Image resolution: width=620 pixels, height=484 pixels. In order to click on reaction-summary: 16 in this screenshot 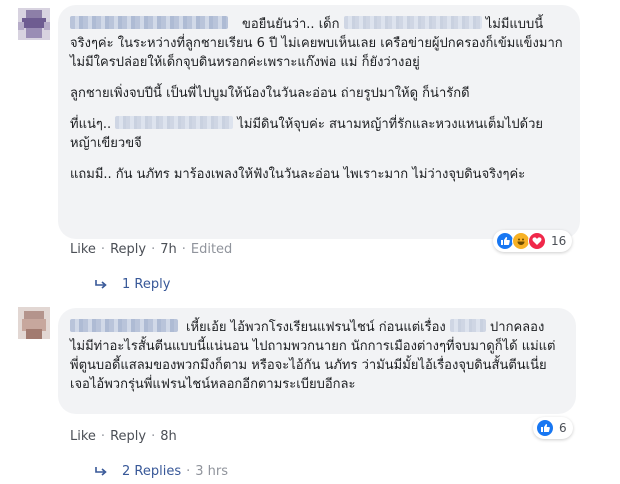, I will do `click(533, 241)`.